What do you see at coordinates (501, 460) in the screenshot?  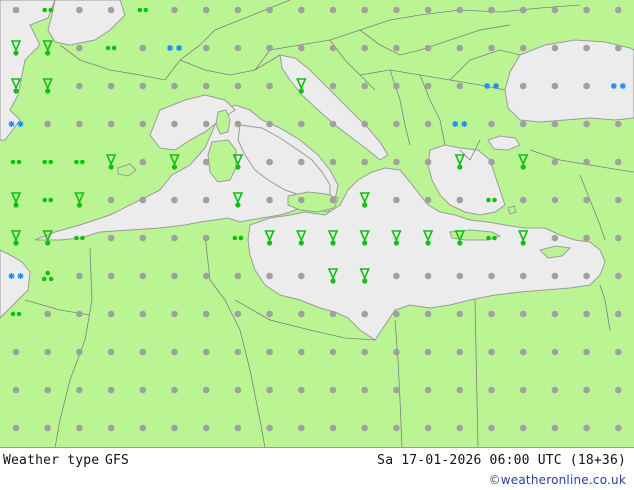 I see `valid-time-label: Sa 17-01-2026 06:00 UTC (18+36)` at bounding box center [501, 460].